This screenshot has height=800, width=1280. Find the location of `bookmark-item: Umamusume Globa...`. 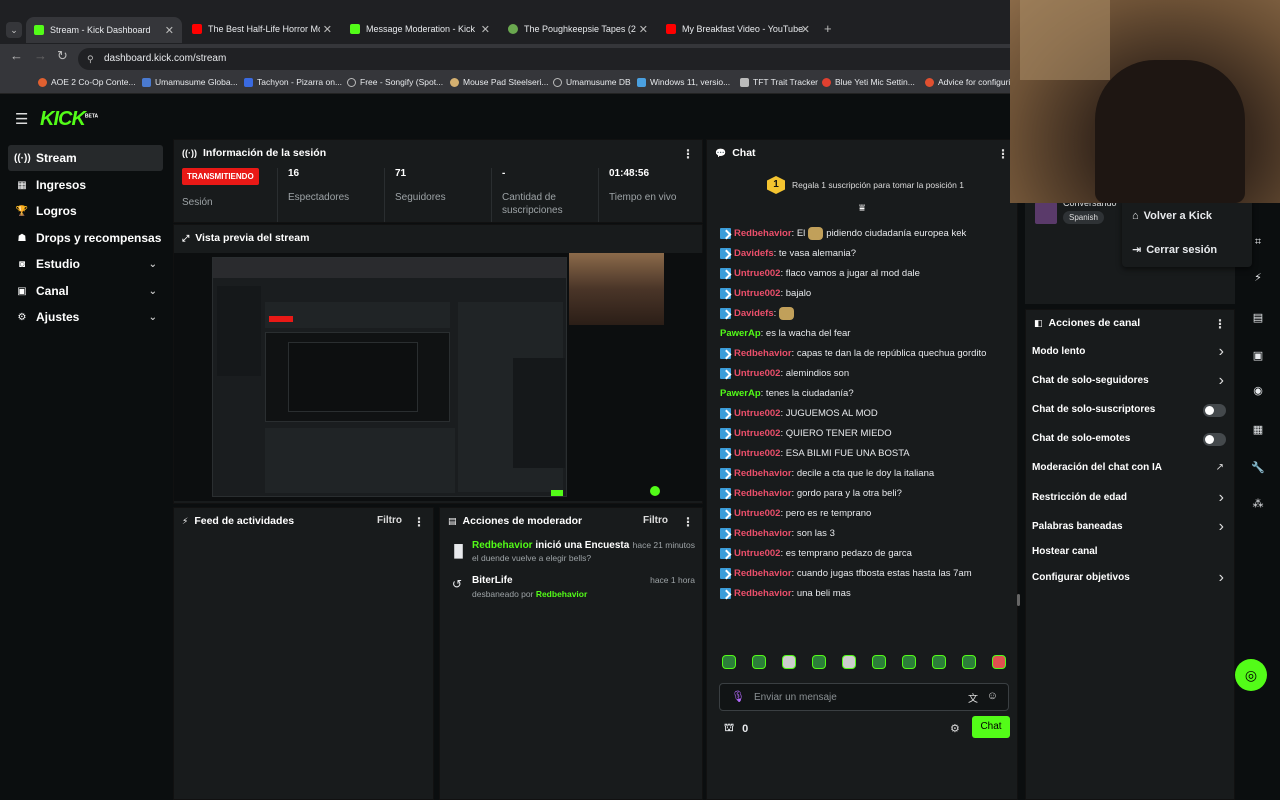

bookmark-item: Umamusume Globa... is located at coordinates (190, 82).